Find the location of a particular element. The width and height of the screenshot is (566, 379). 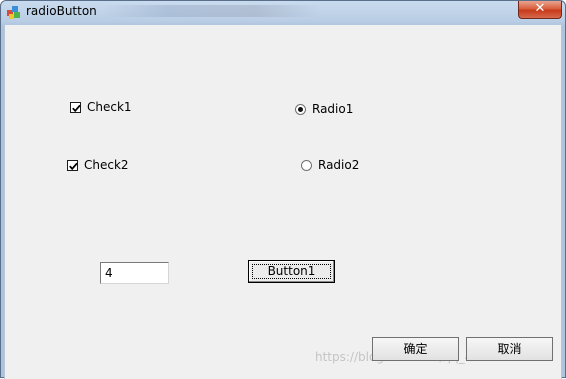

title-bar: radioButton ✕ is located at coordinates (283, 13).